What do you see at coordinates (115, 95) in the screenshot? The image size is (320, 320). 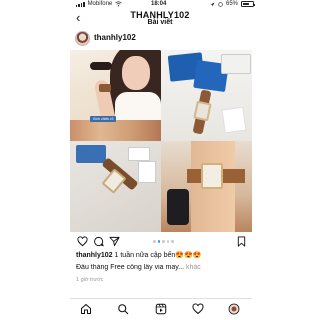 I see `photo-woman-watch: Kinh chiếu rõ` at bounding box center [115, 95].